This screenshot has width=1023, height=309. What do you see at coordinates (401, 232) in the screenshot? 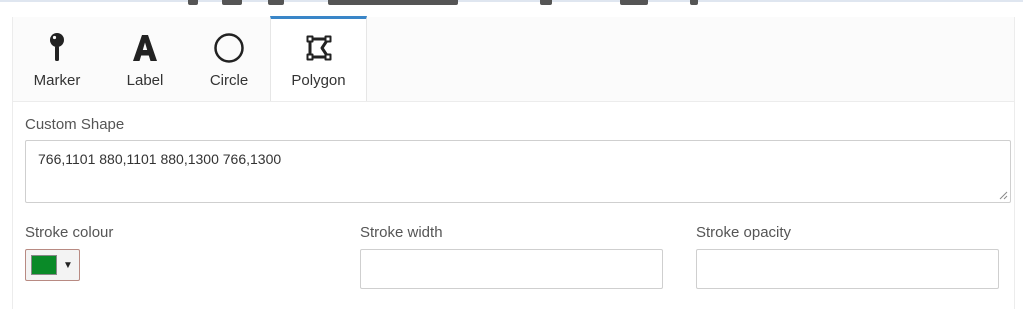
I see `stroke-width-label: Stroke width` at bounding box center [401, 232].